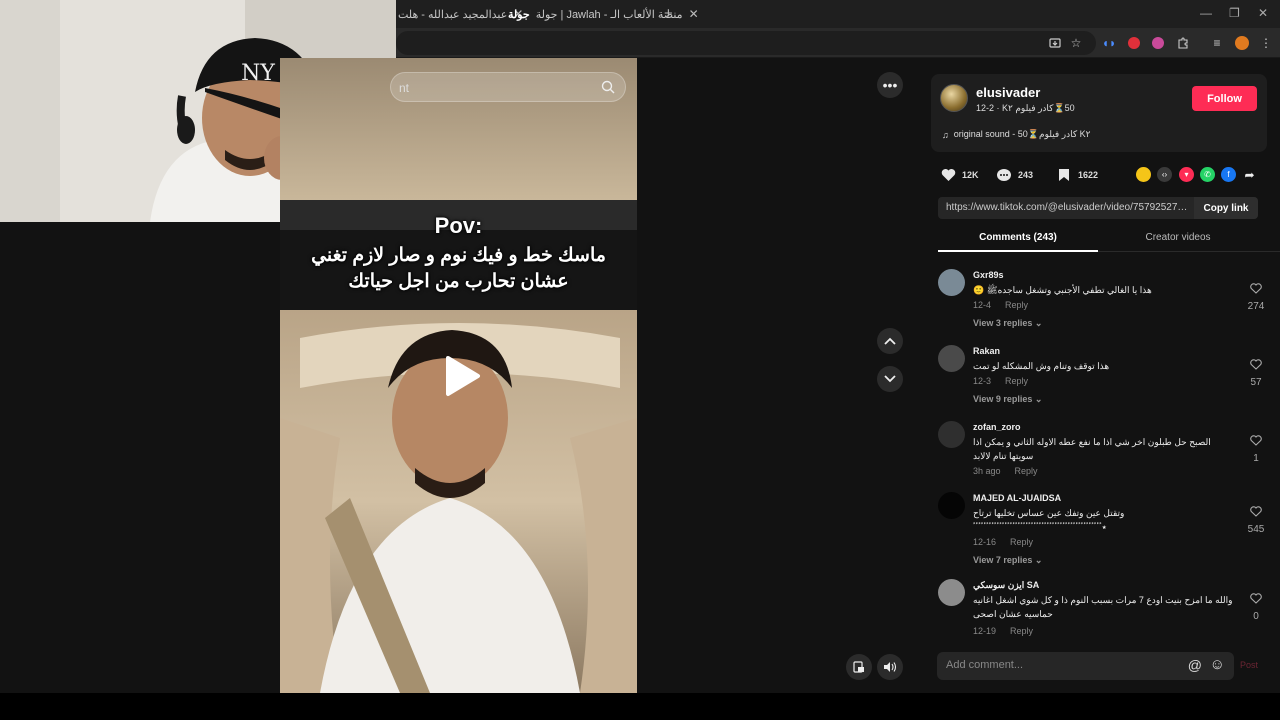 This screenshot has height=720, width=1280. Describe the element at coordinates (1006, 585) in the screenshot. I see `comment-username: ايزن سوسكي SA` at that location.